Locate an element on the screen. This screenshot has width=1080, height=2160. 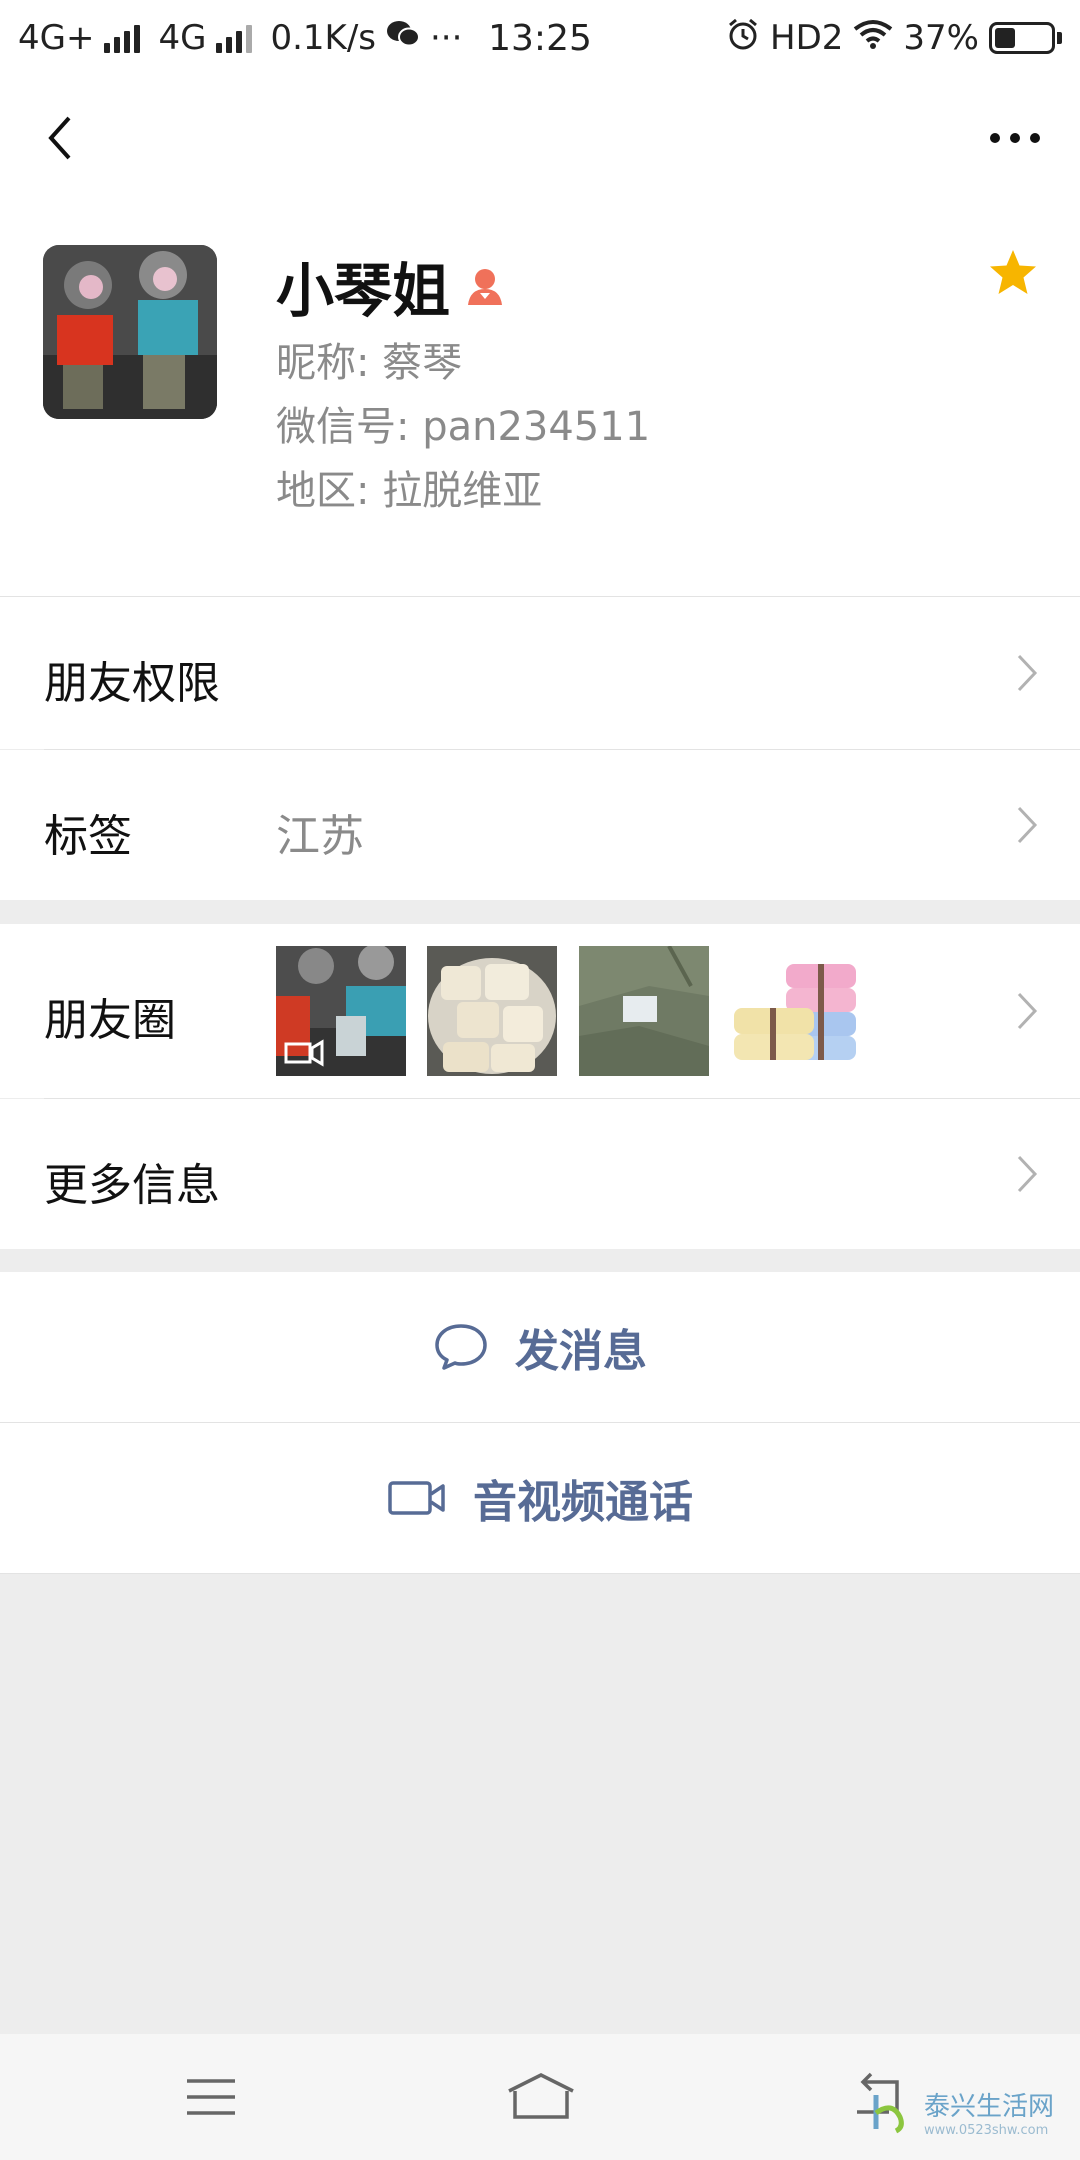
star-favorite-icon is located at coordinates (1013, 275).